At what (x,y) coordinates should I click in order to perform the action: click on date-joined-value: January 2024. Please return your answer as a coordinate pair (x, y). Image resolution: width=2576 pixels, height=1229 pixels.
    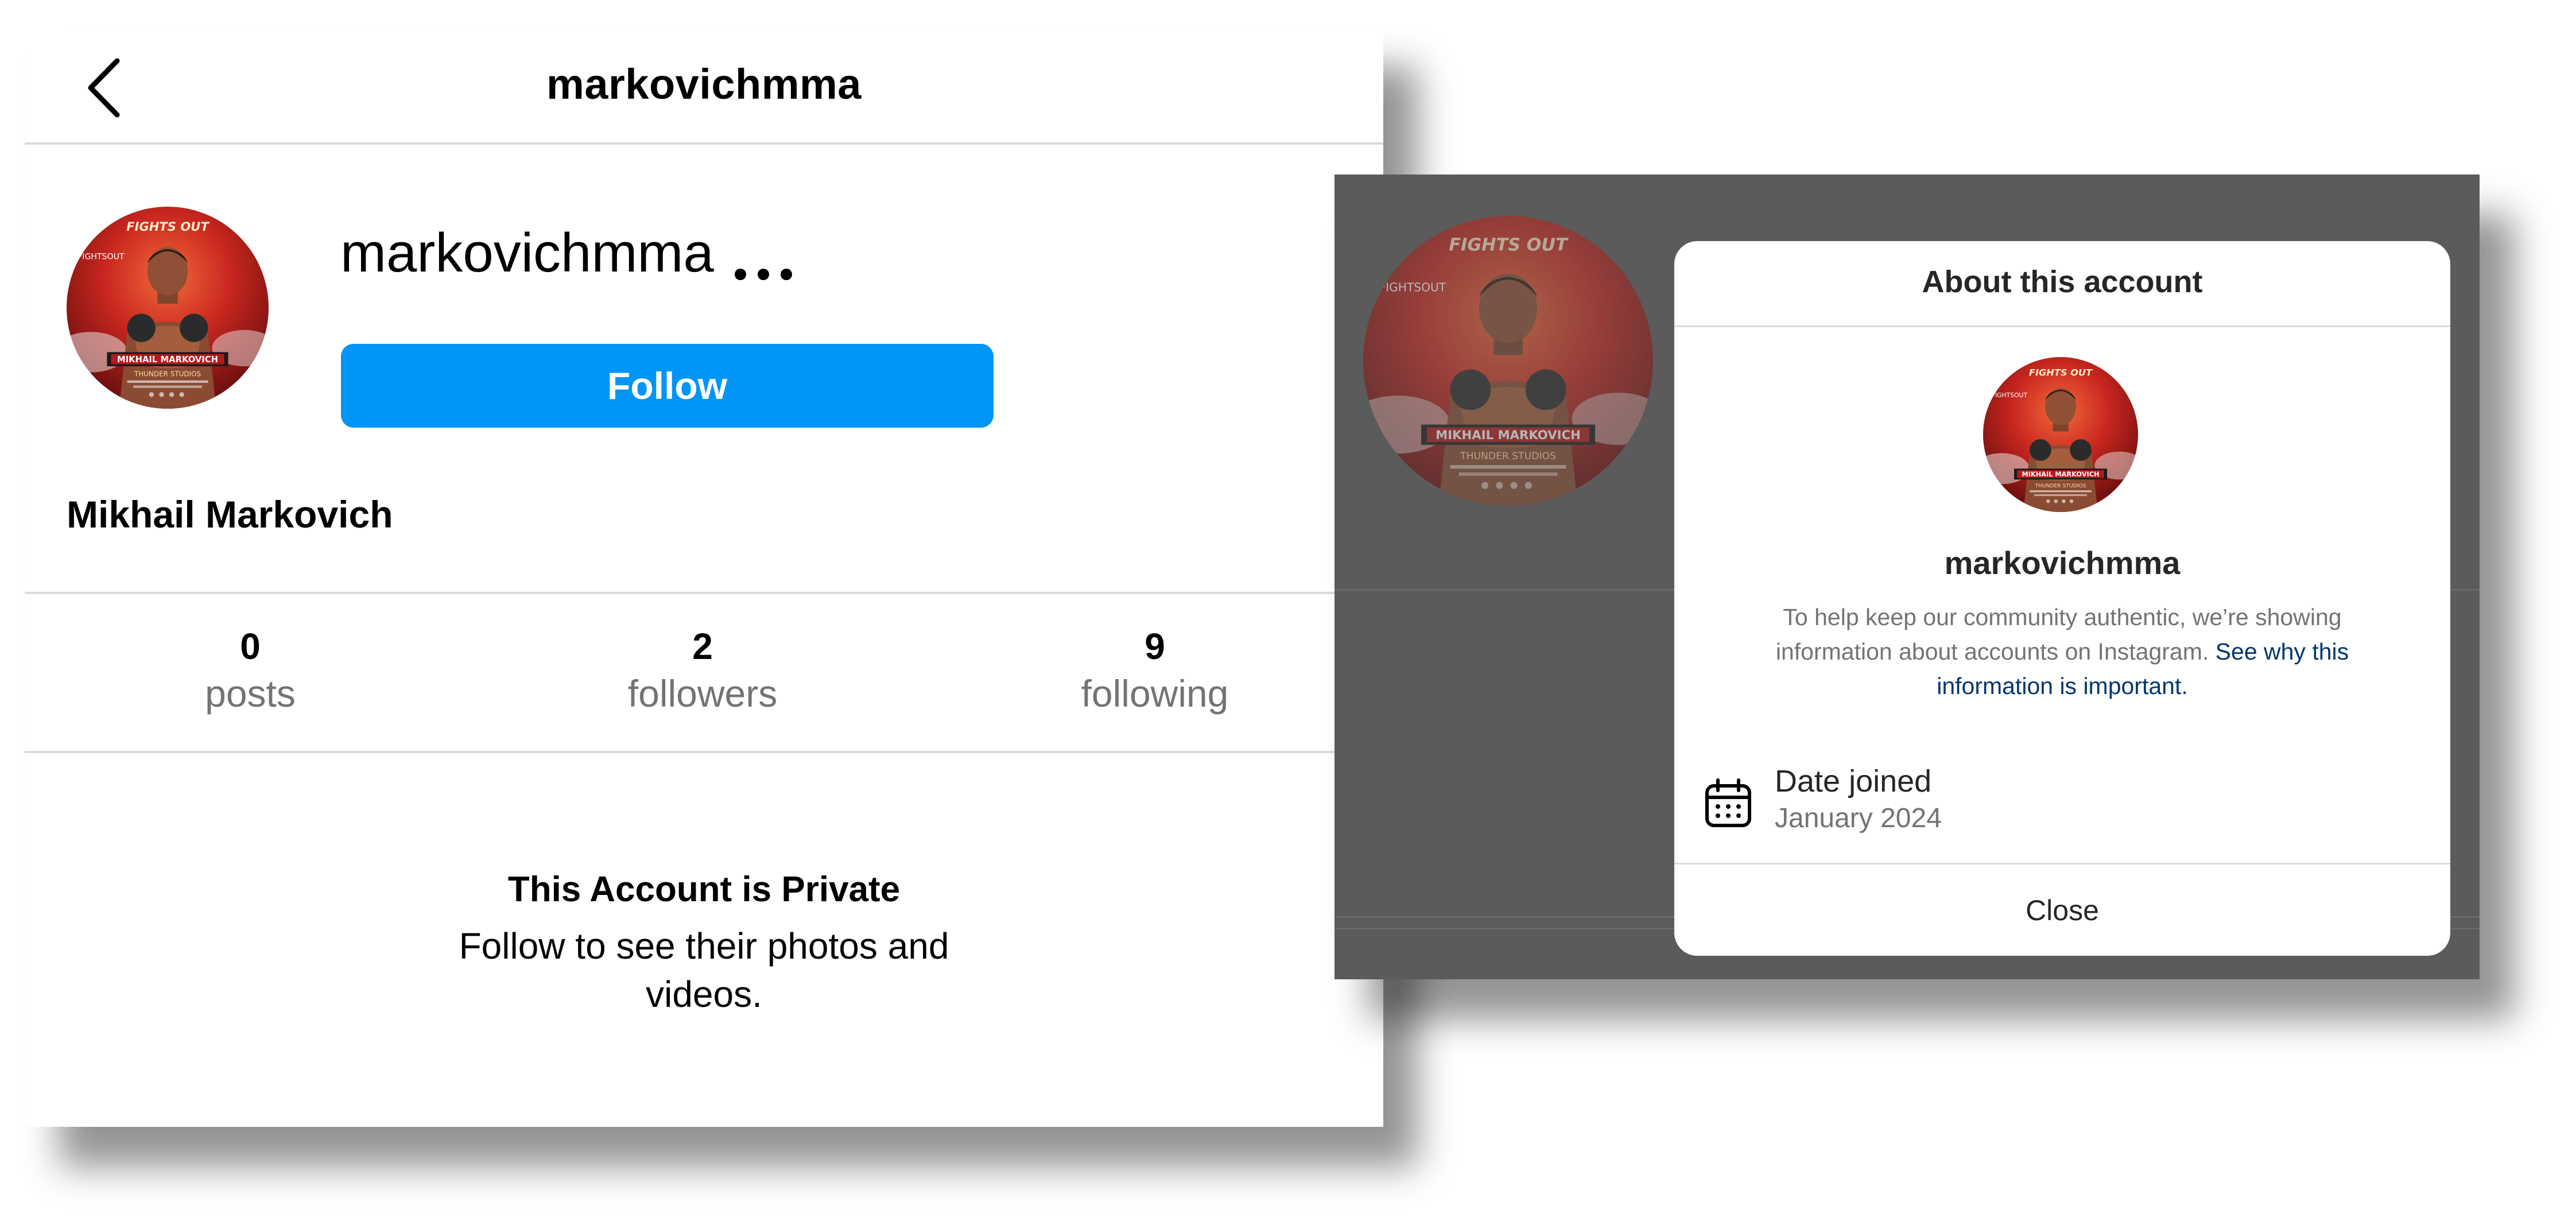
    Looking at the image, I should click on (1858, 818).